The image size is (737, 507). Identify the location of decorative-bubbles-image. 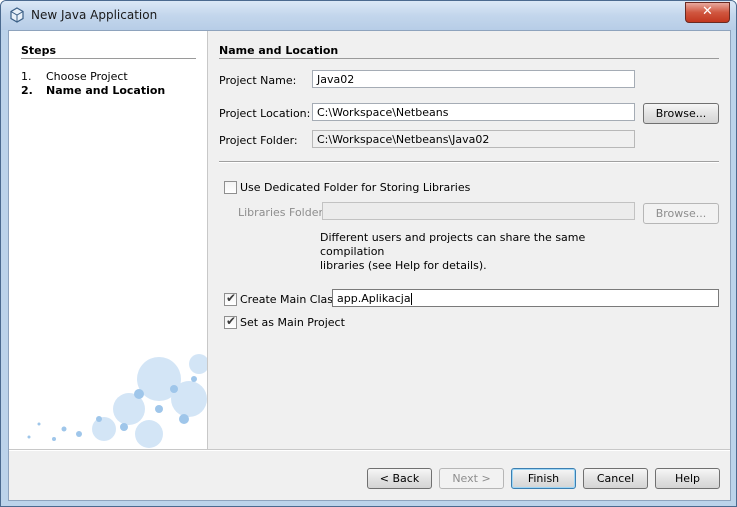
(117, 401).